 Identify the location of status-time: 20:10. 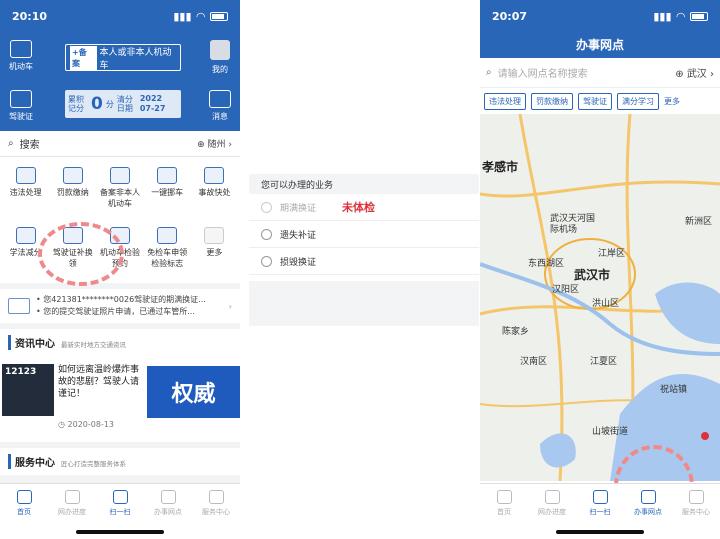
(30, 16).